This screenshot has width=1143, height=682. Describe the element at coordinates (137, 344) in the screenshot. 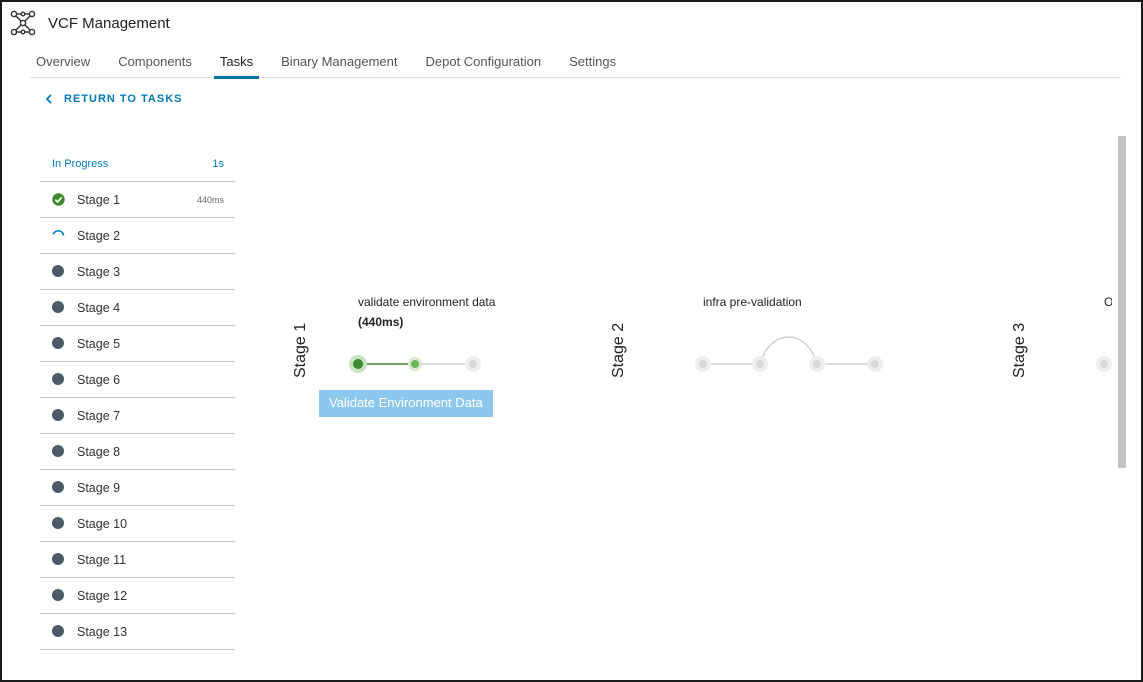

I see `stage-item-5: Stage 5` at that location.